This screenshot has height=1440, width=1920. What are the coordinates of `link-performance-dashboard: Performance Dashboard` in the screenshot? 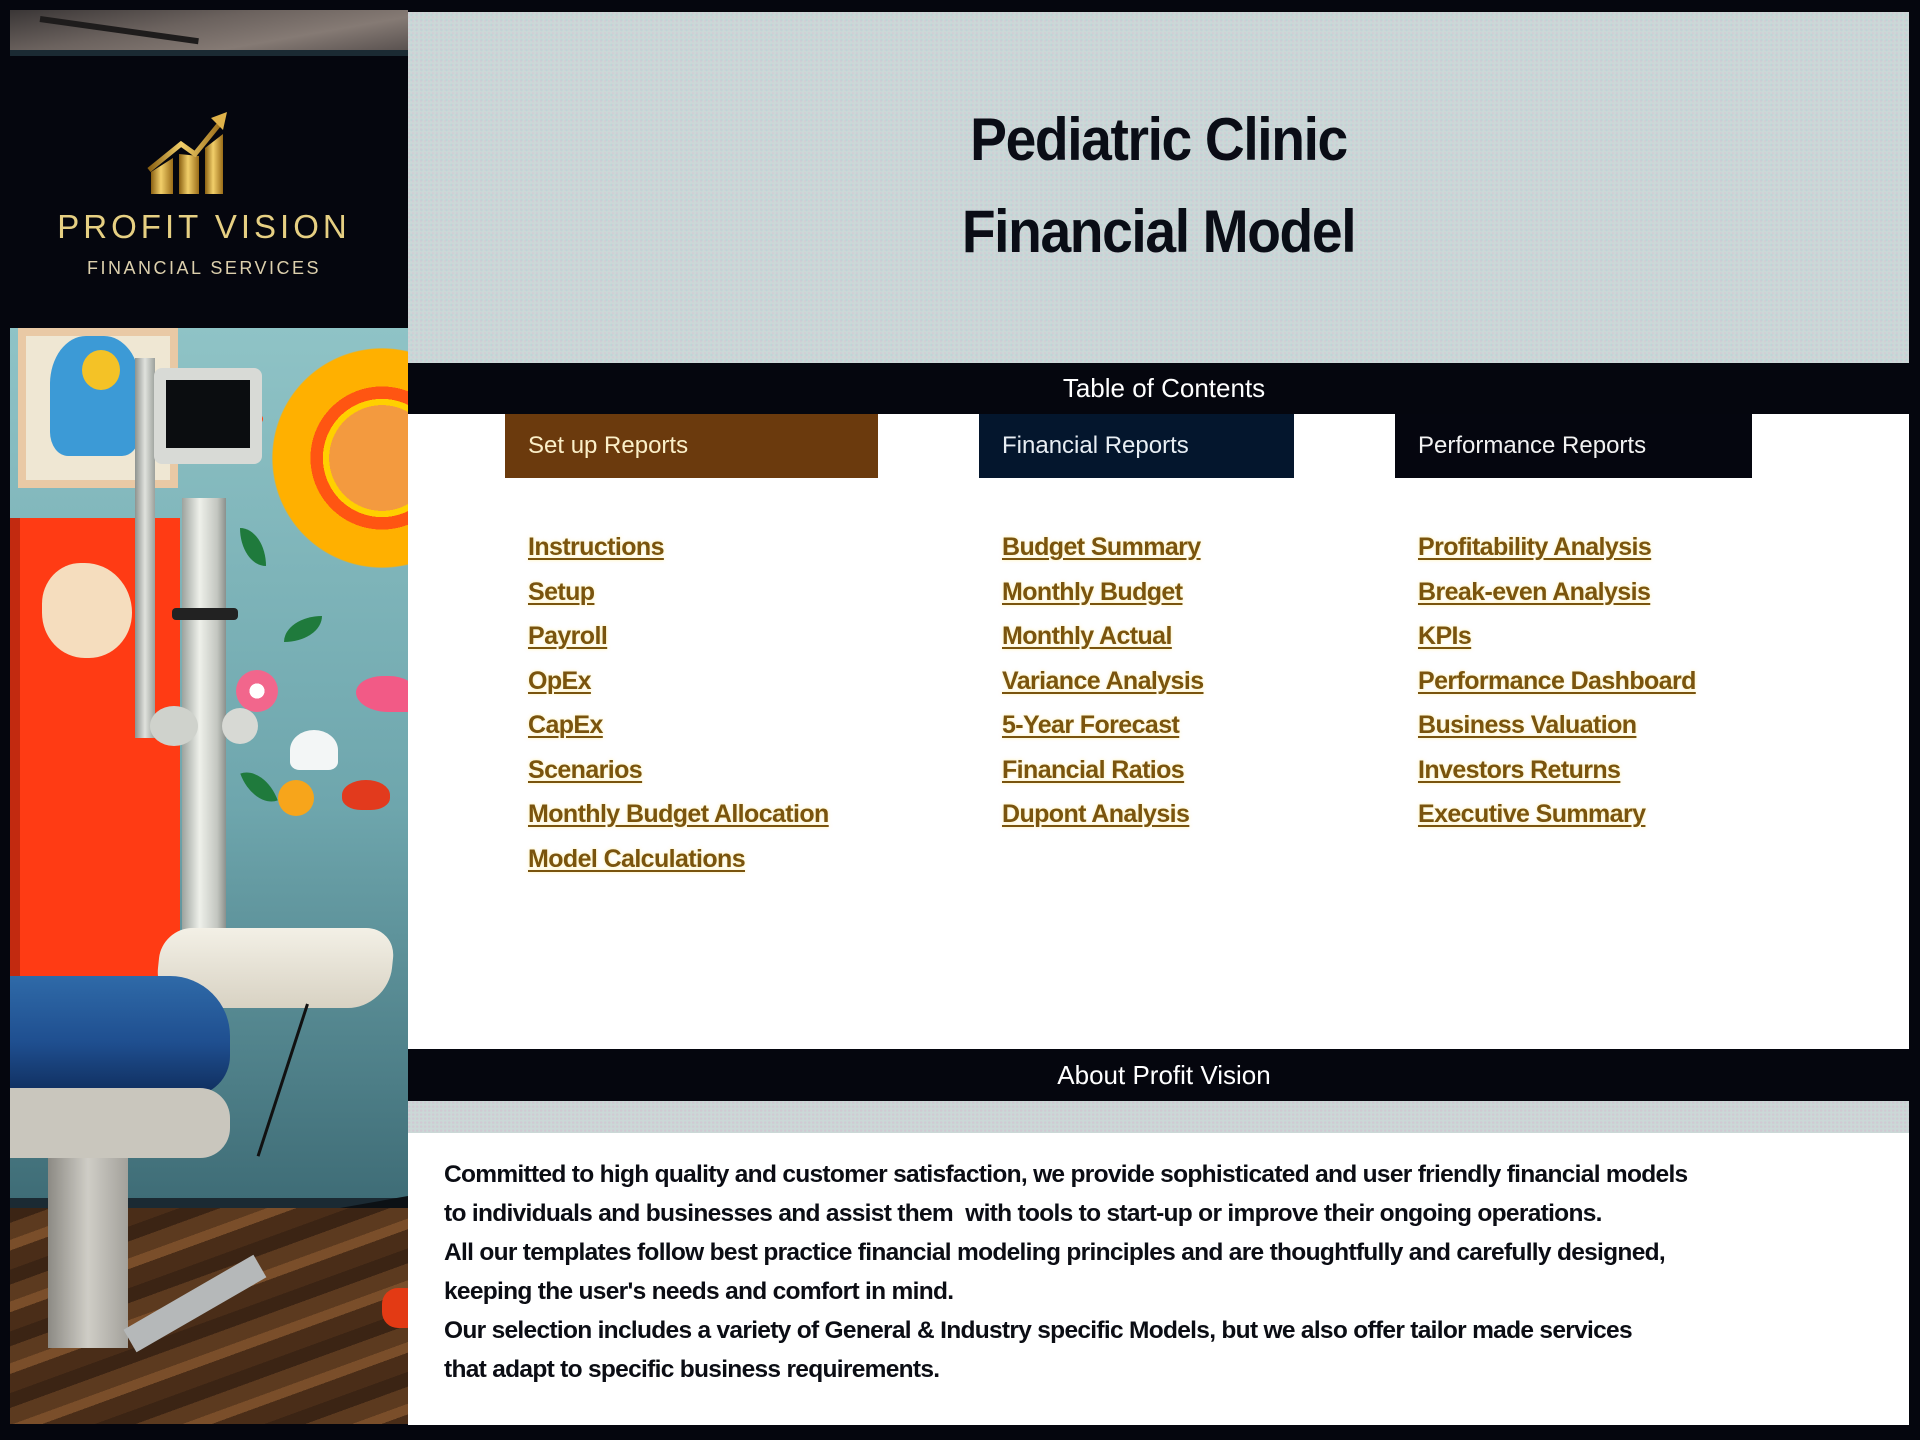 It's located at (1557, 681).